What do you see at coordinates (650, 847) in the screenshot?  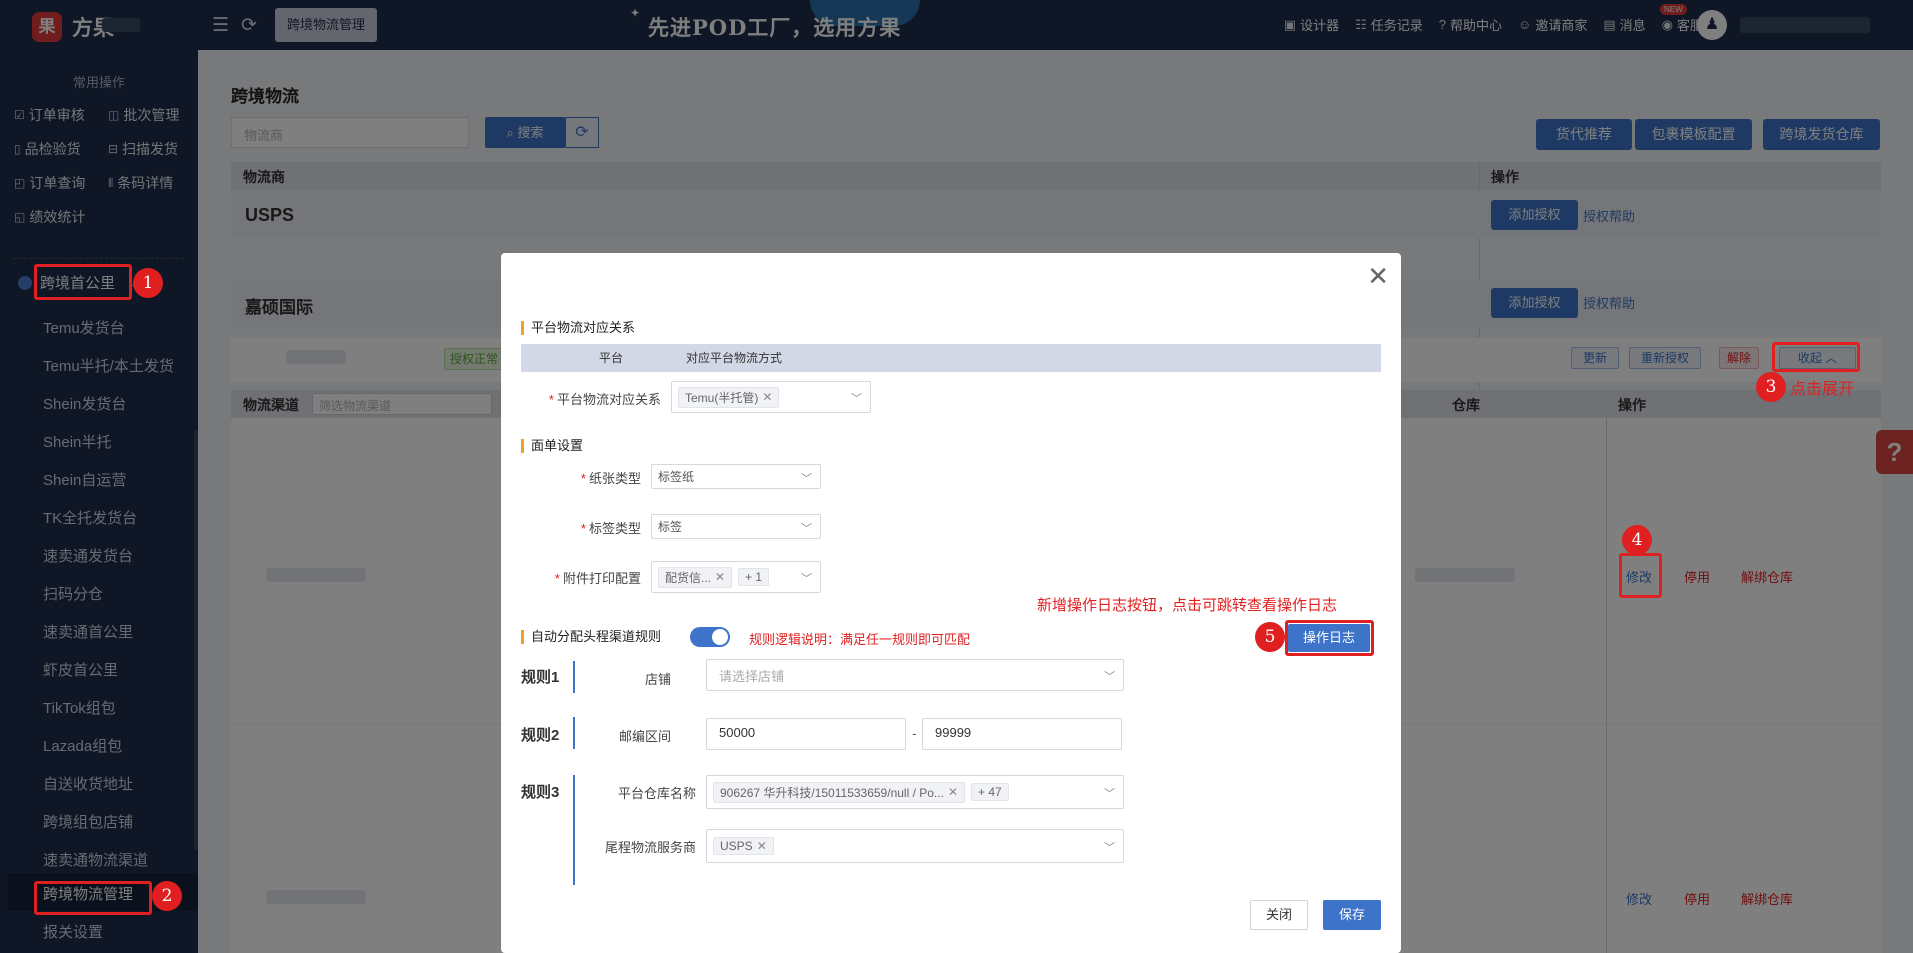 I see `rule-3-carrier-label: 尾程物流服务商` at bounding box center [650, 847].